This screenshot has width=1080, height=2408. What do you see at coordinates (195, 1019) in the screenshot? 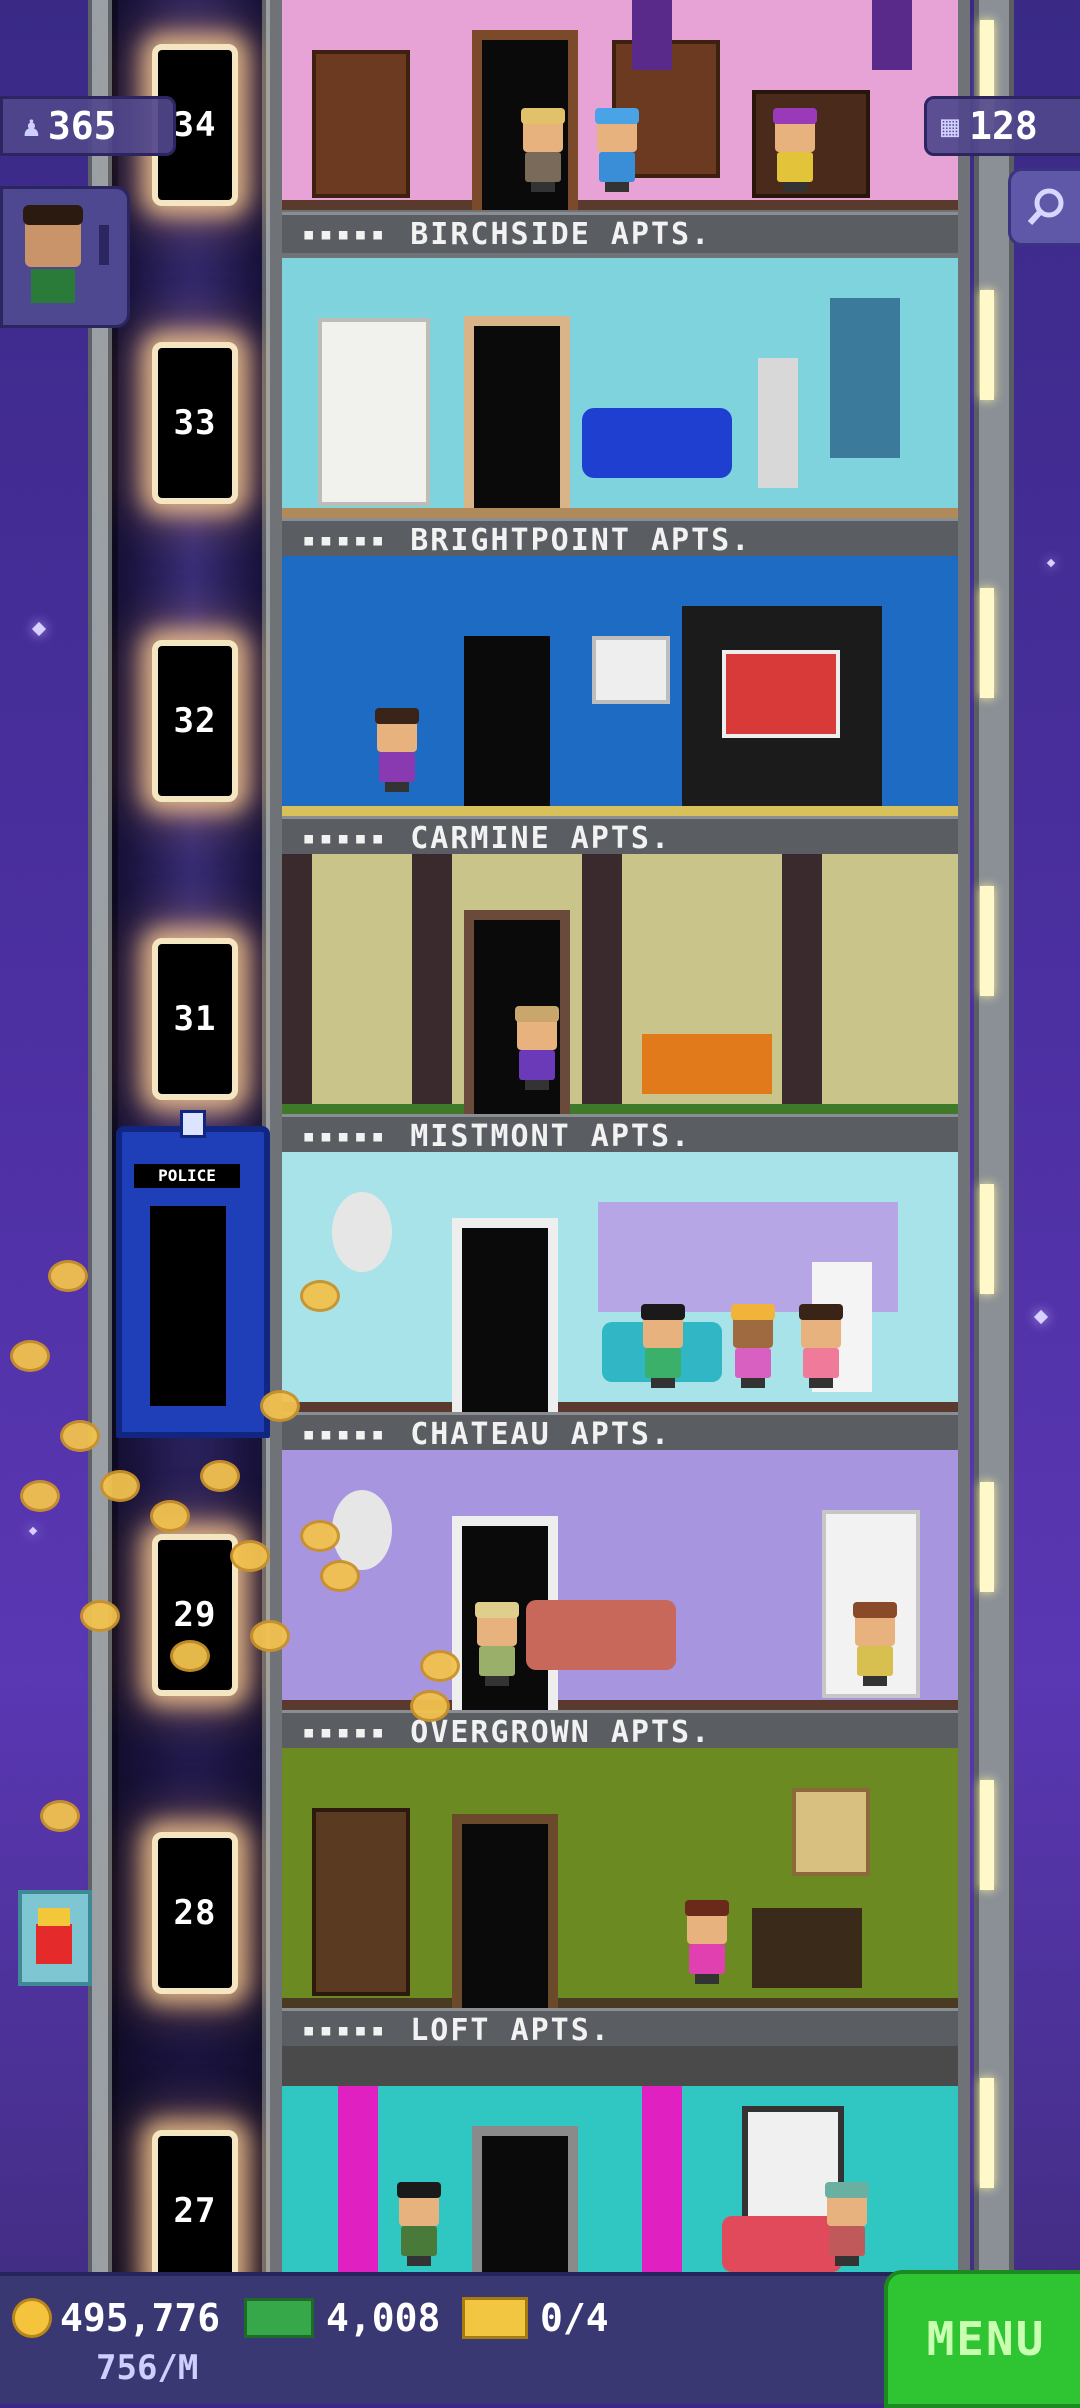
I see `elevator-stop-31: 31` at bounding box center [195, 1019].